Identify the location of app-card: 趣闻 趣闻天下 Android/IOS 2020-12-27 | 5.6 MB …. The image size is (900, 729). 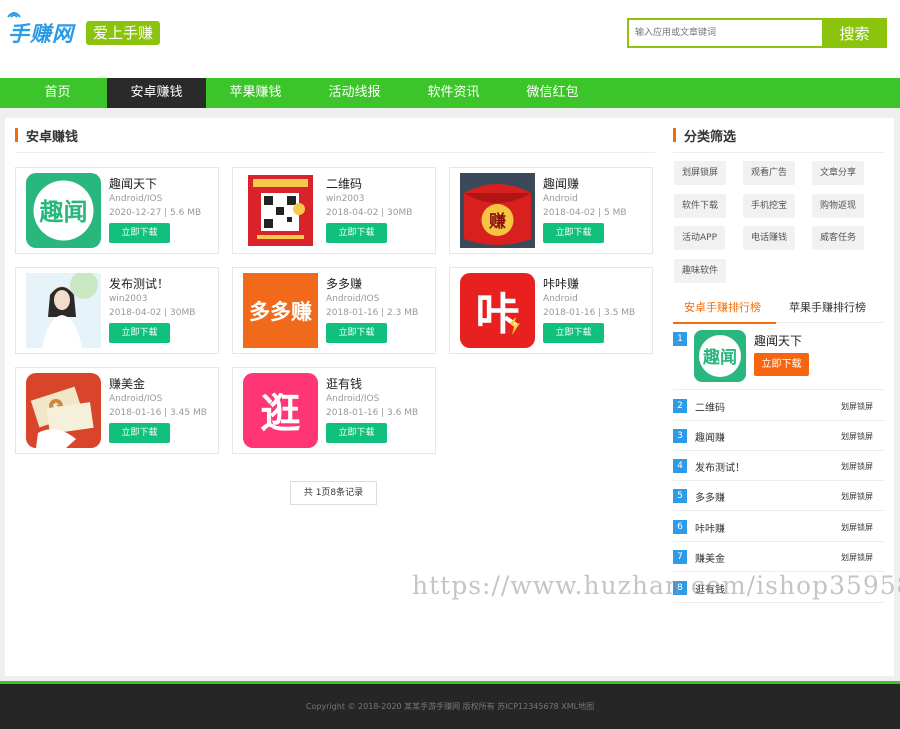
(117, 210).